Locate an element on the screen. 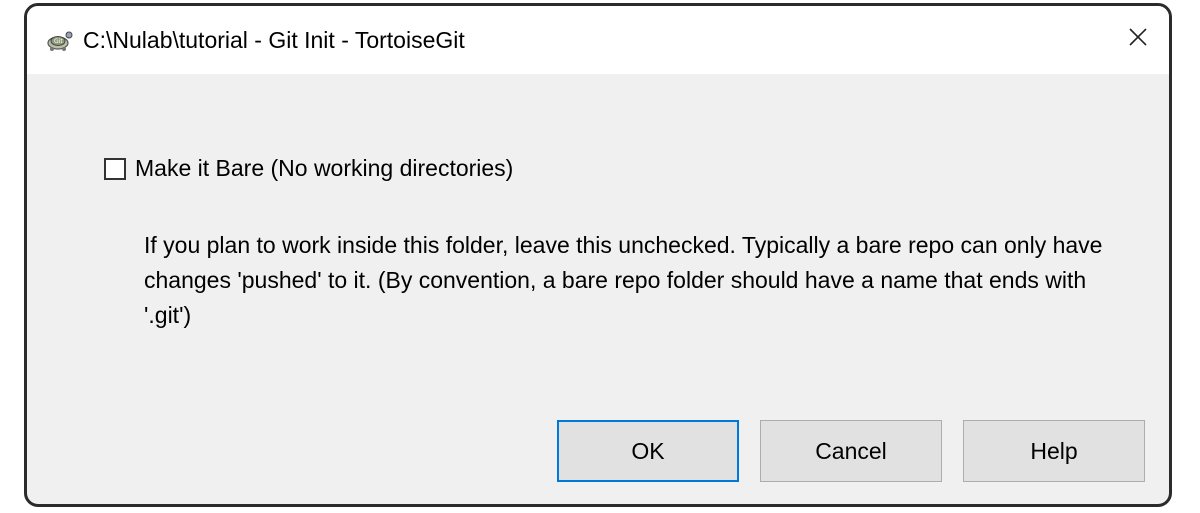 The image size is (1200, 513). svg-text: Git is located at coordinates (58, 41).